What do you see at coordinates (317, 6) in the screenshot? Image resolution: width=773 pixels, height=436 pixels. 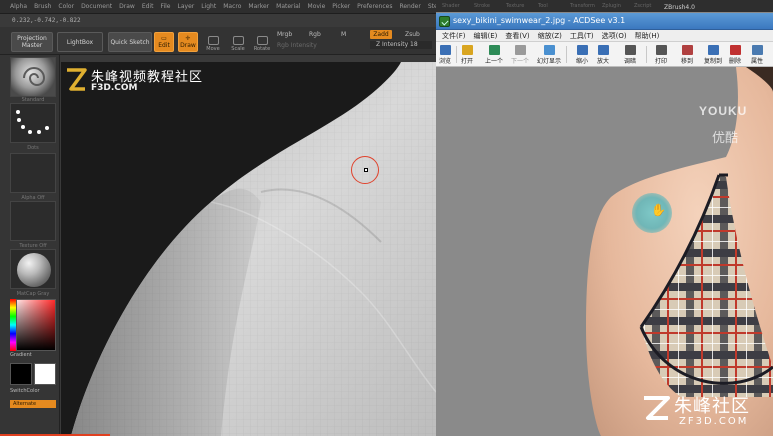 I see `zbrush-menu-item: Movie` at bounding box center [317, 6].